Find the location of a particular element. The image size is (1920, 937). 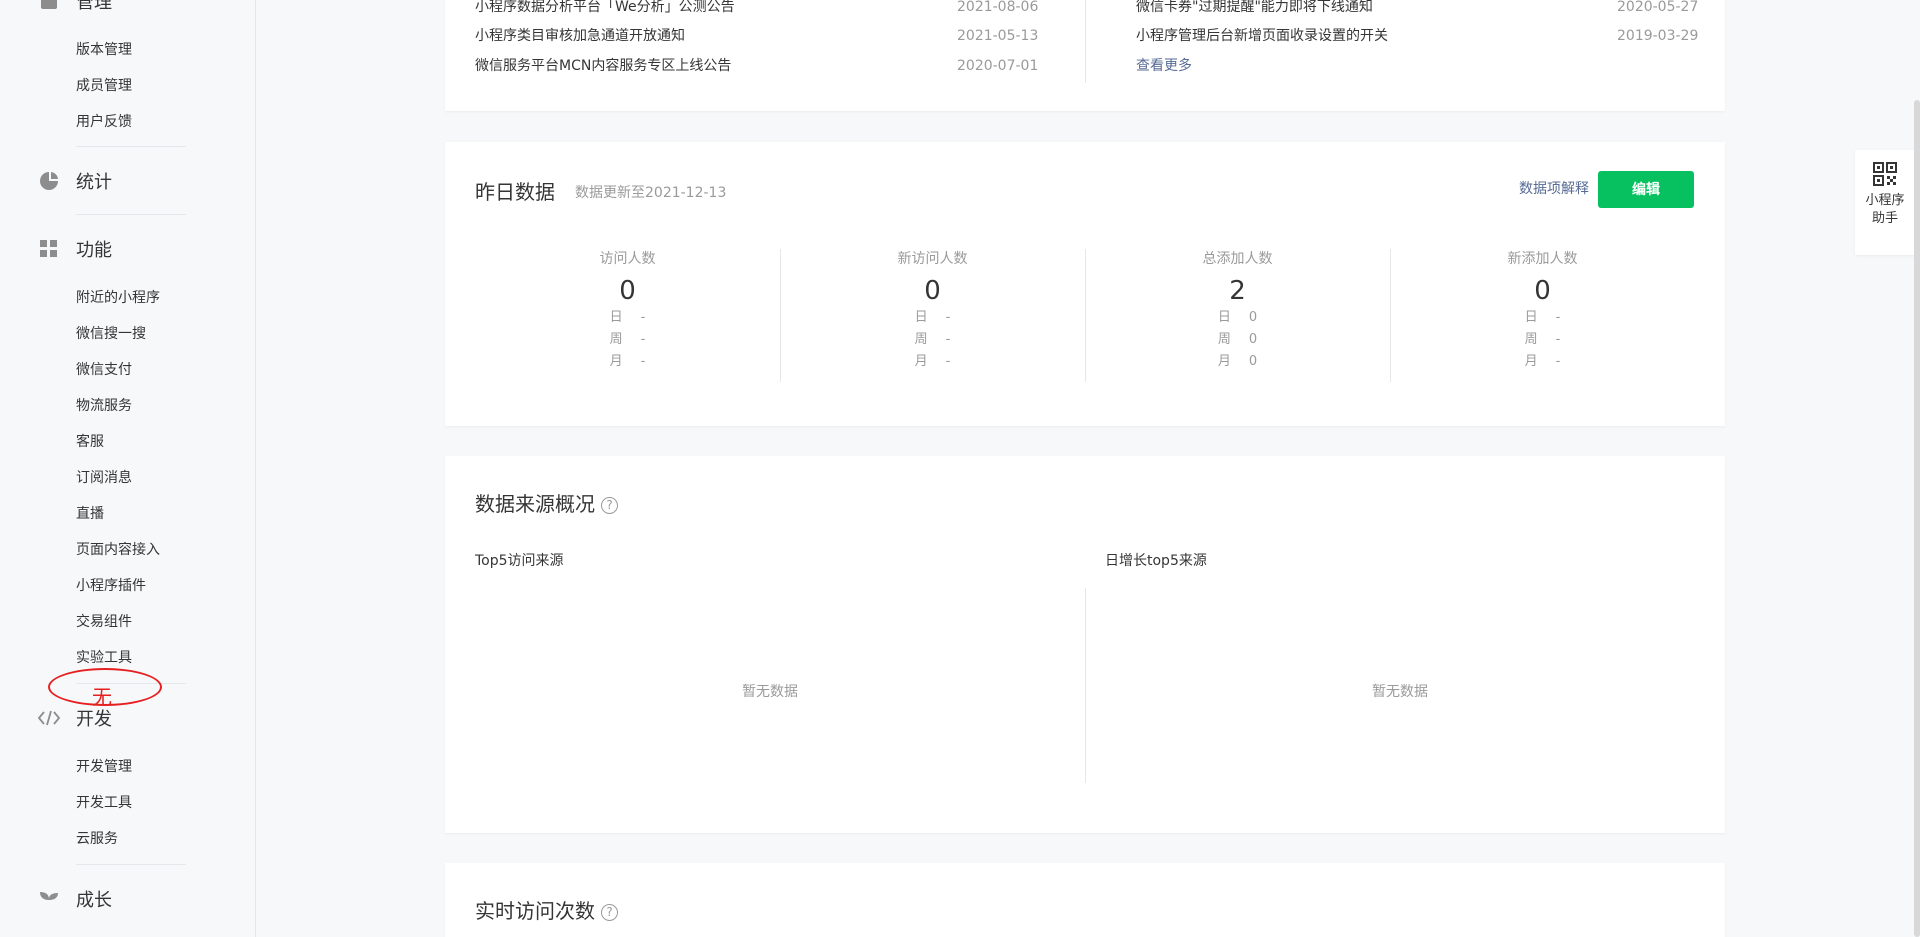

edit-button: 编辑 is located at coordinates (1646, 189).